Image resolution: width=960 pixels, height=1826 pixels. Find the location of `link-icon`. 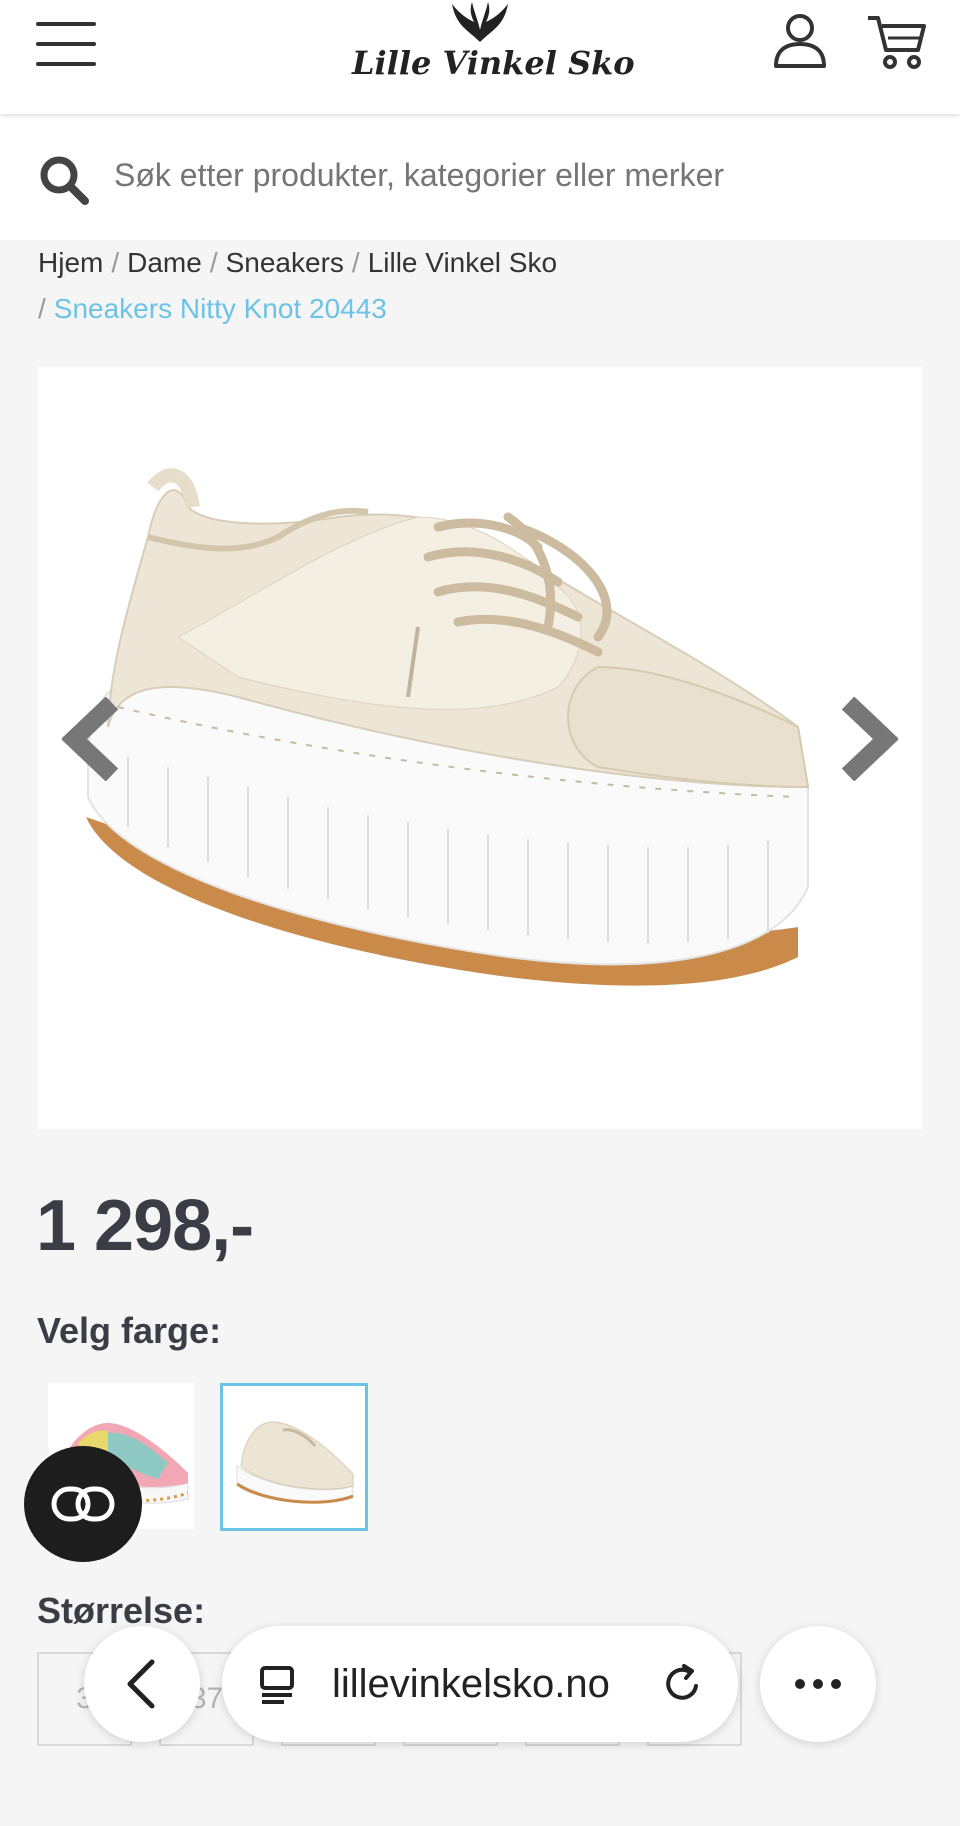

link-icon is located at coordinates (83, 1504).